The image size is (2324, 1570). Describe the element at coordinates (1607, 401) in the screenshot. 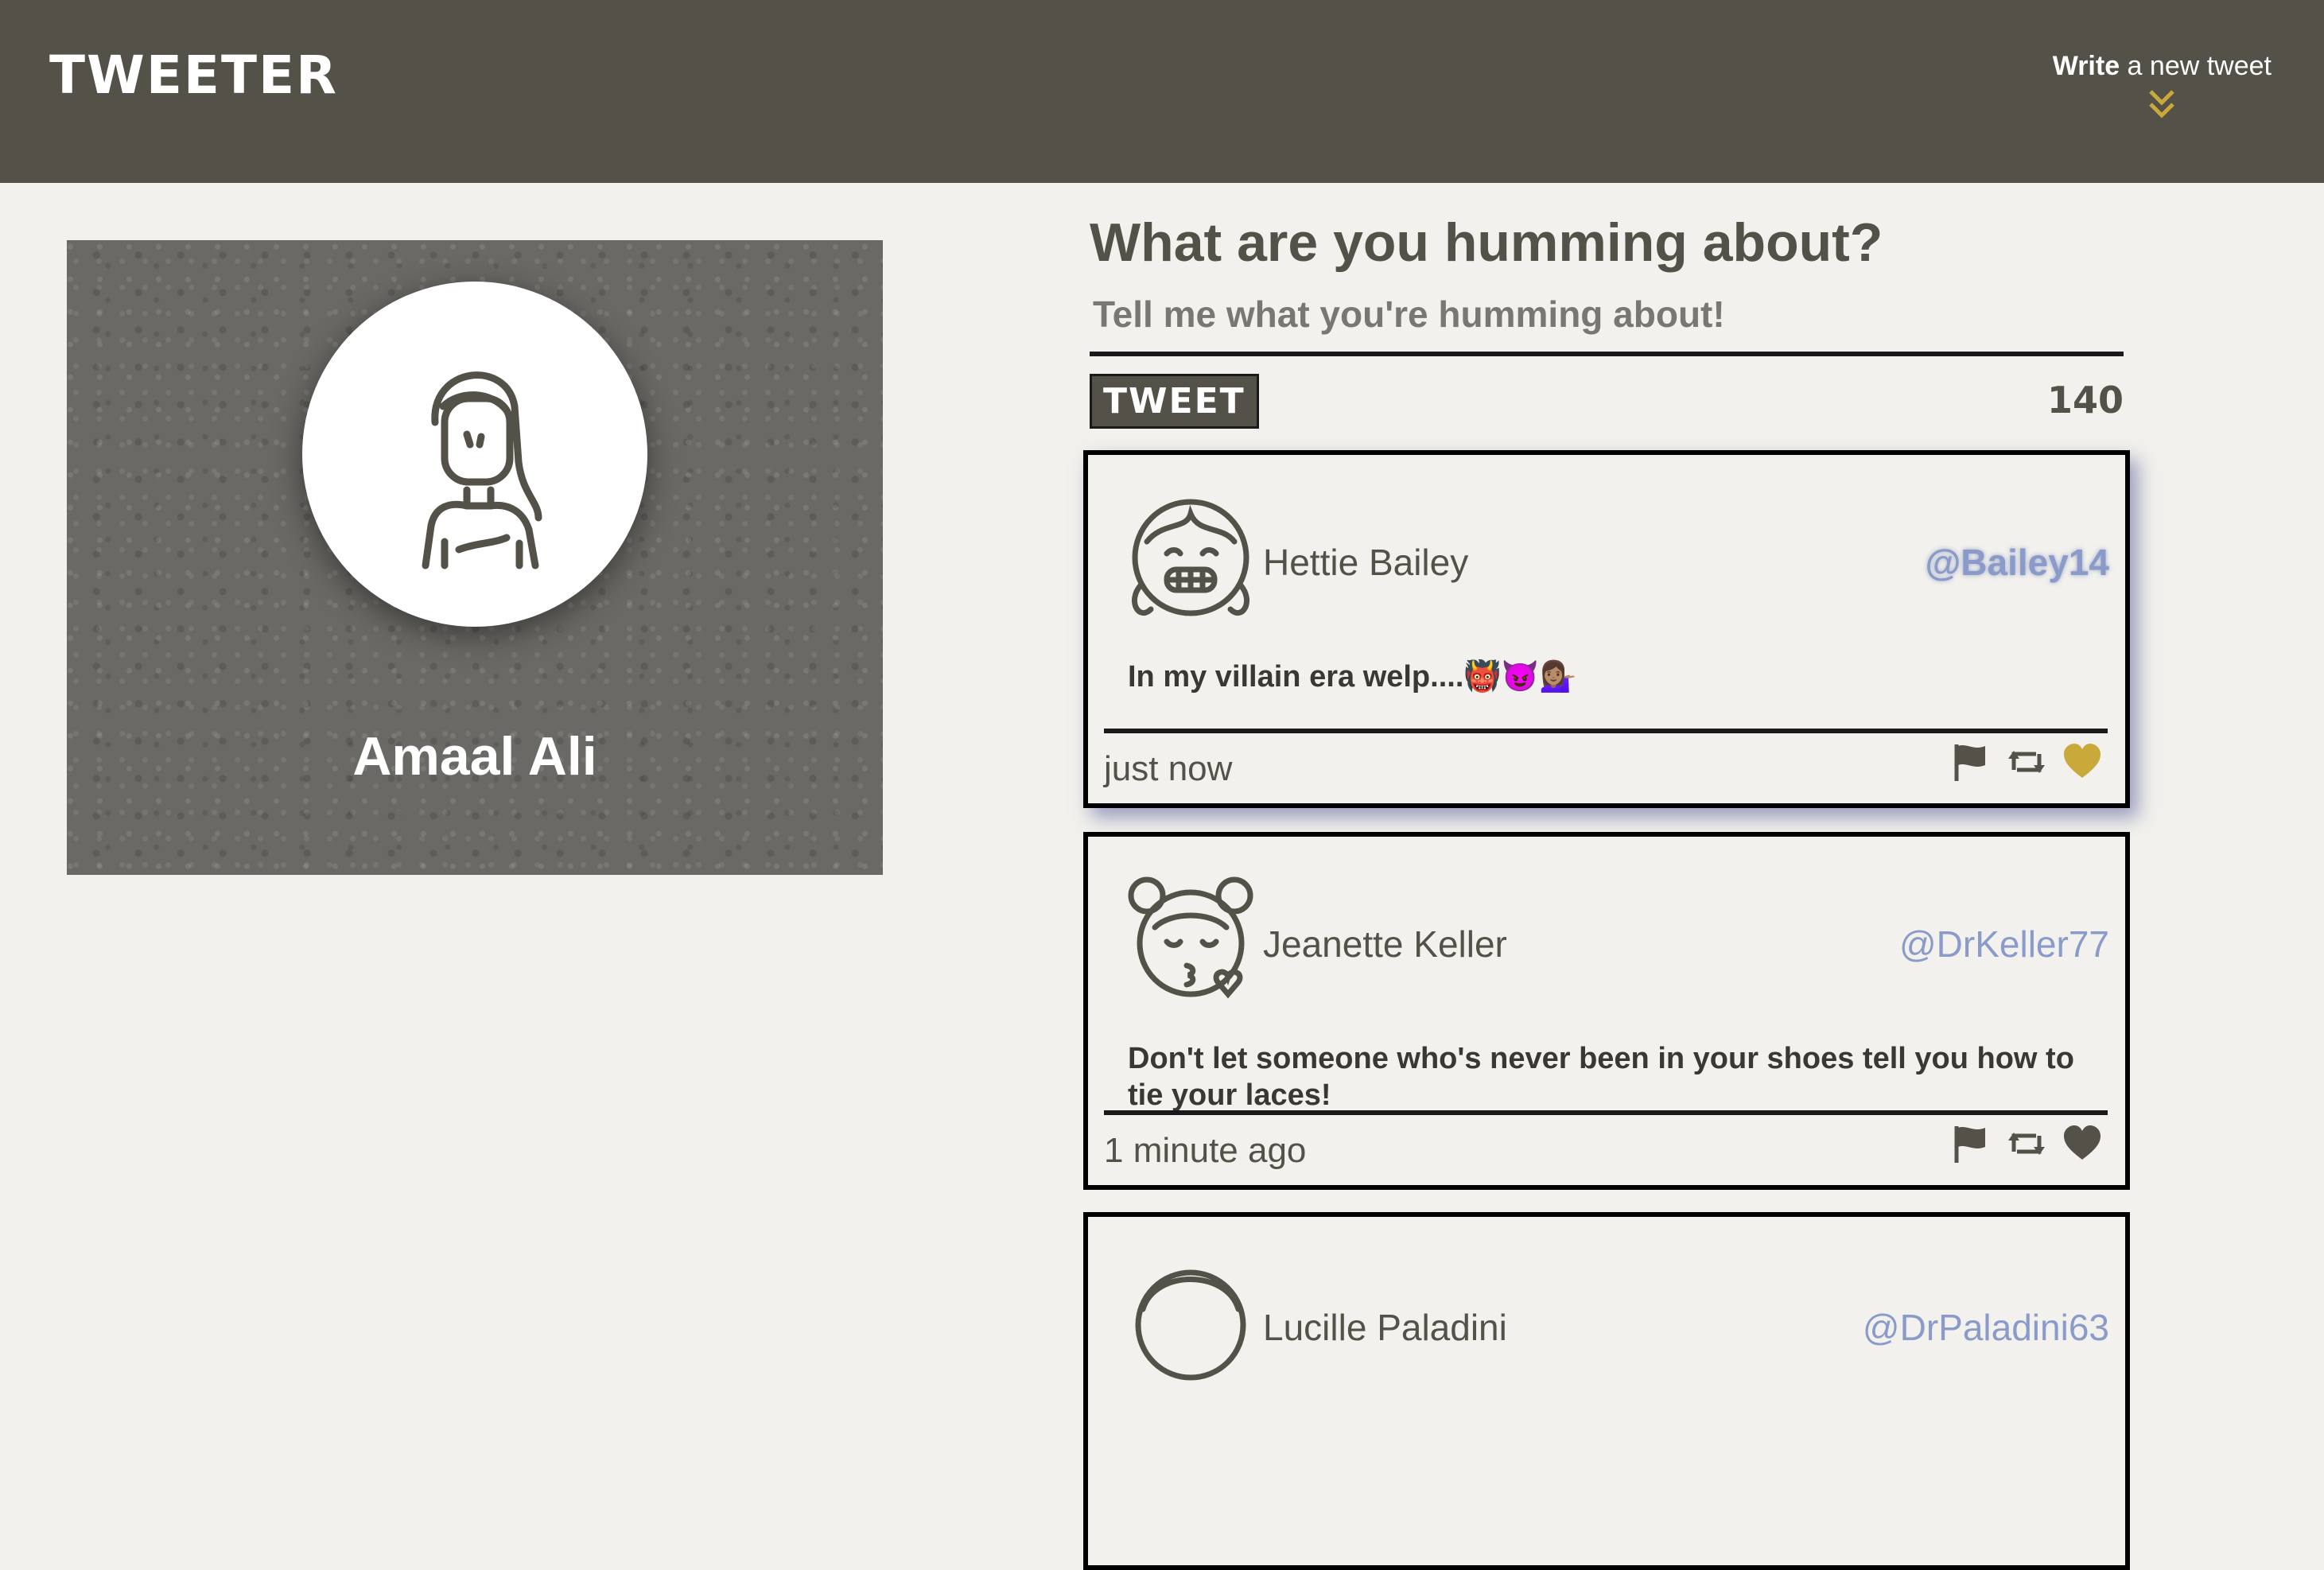

I see `compose-controls: TWEET 140` at that location.